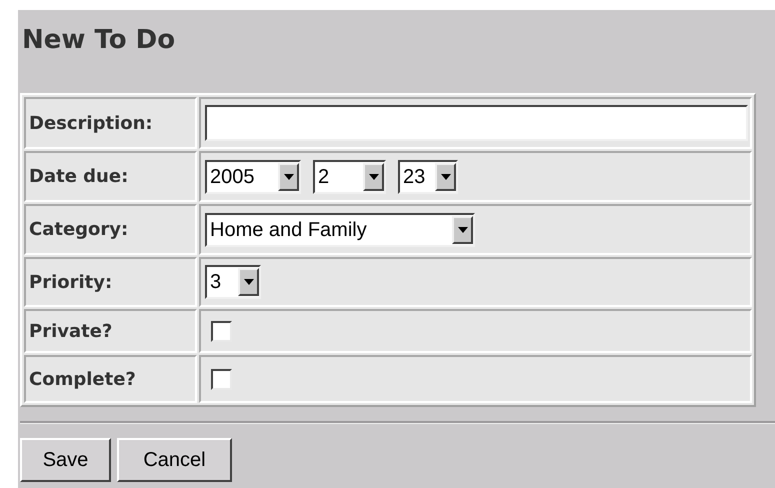 The image size is (775, 488). What do you see at coordinates (110, 379) in the screenshot?
I see `field-label: Complete?` at bounding box center [110, 379].